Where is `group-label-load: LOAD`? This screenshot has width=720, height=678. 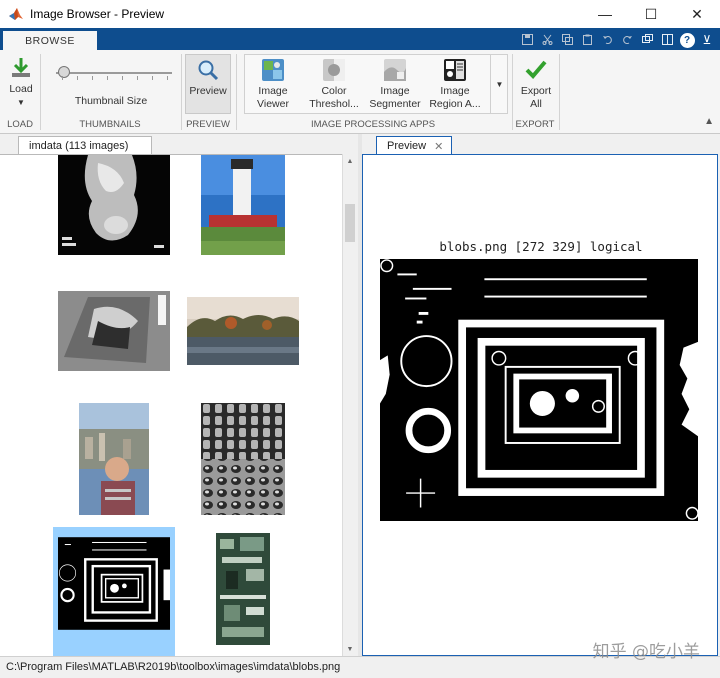
group-label-load: LOAD is located at coordinates (20, 124).